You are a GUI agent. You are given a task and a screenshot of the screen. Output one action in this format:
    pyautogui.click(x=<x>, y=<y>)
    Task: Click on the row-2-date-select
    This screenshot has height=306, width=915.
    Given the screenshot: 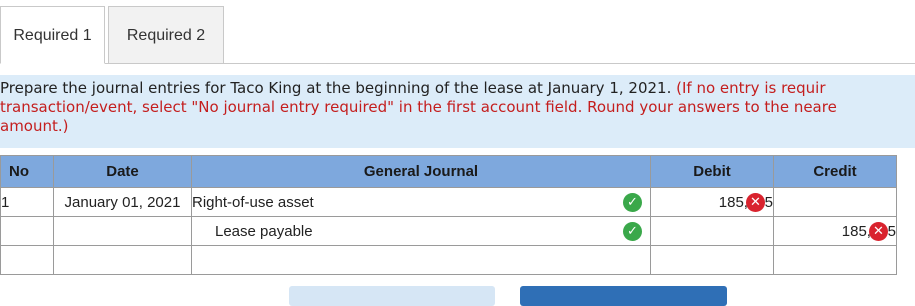 What is the action you would take?
    pyautogui.click(x=122, y=231)
    